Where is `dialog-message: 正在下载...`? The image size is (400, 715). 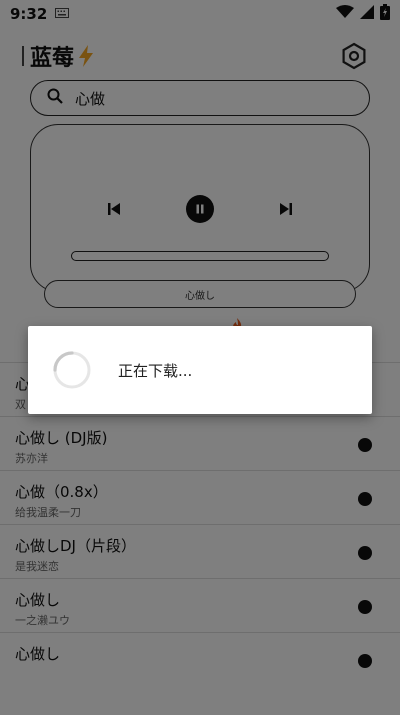
dialog-message: 正在下载... is located at coordinates (155, 370).